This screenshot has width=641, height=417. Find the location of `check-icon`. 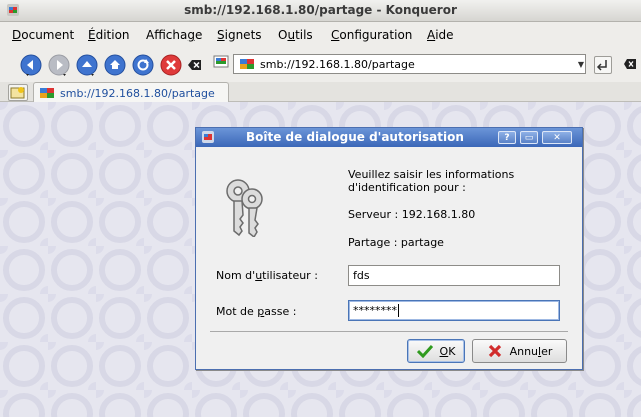

check-icon is located at coordinates (424, 351).